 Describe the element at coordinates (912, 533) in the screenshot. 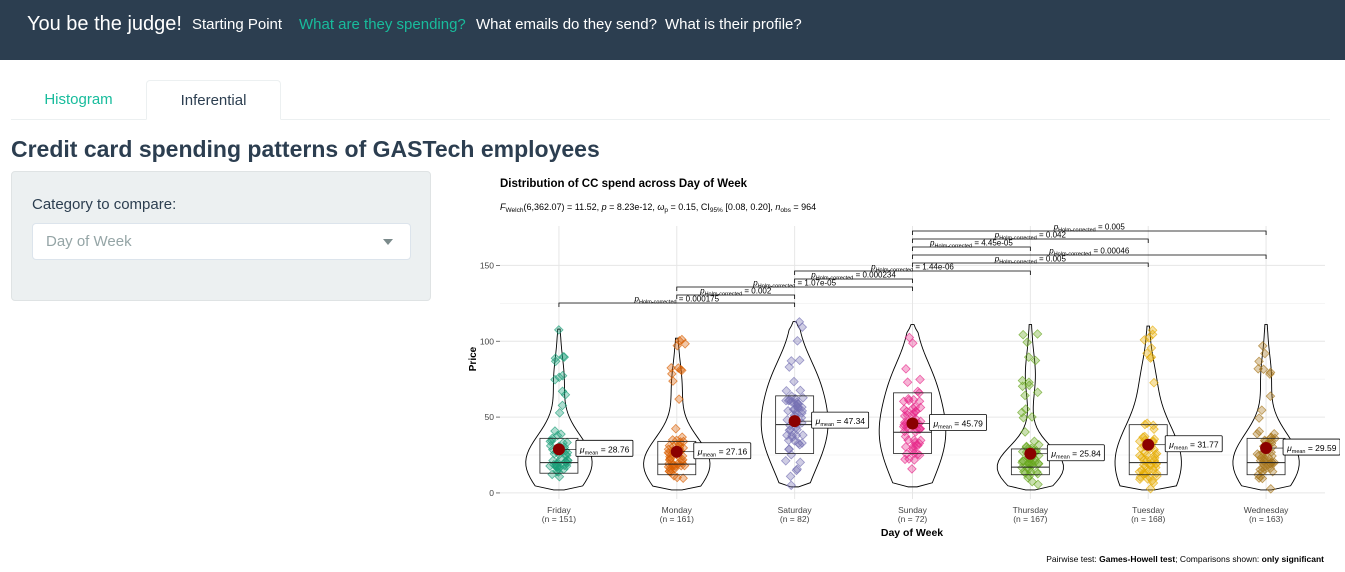

I see `x-axis-title: Day of Week` at that location.